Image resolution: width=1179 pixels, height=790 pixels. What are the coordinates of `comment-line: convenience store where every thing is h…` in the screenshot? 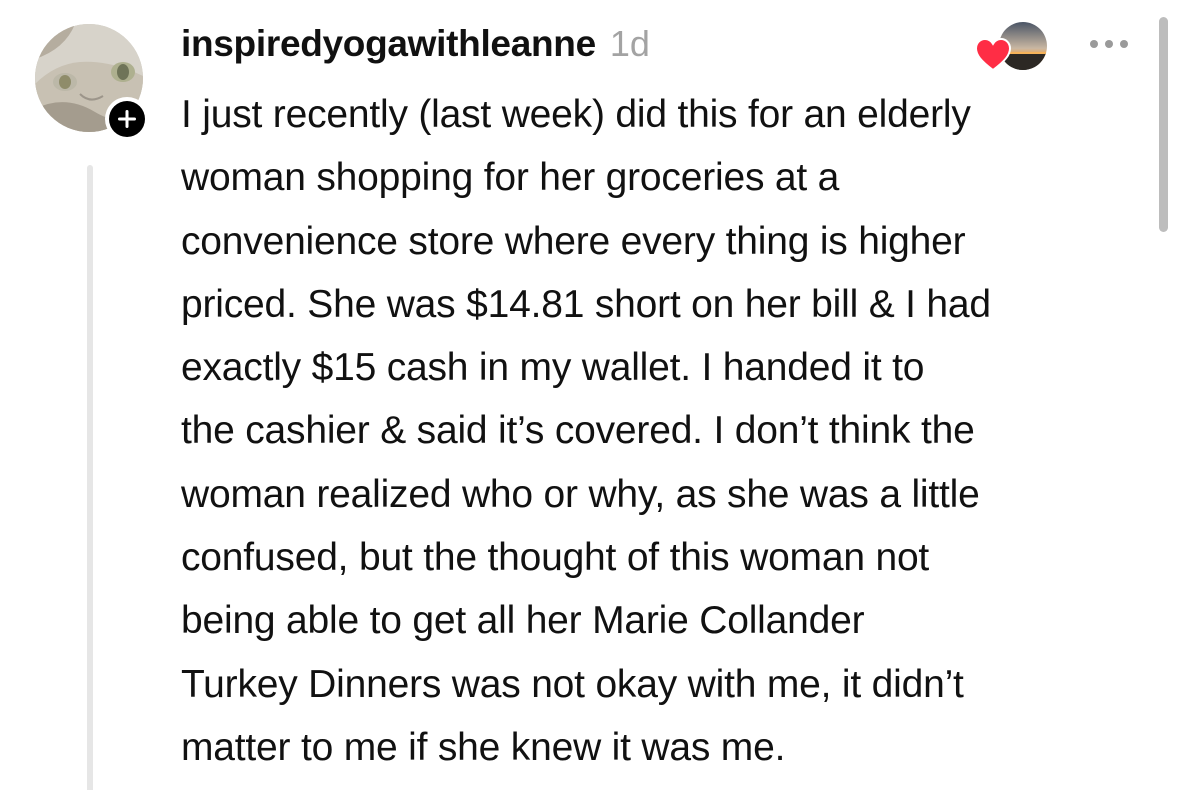 It's located at (573, 241).